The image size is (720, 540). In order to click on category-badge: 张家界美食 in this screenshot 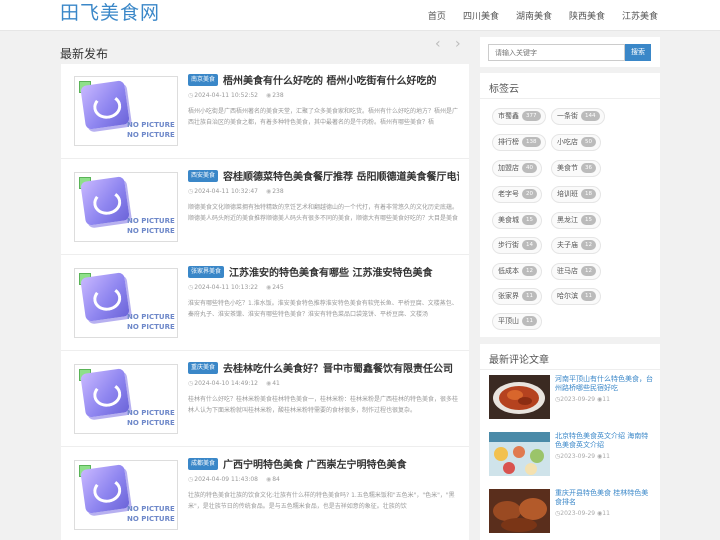, I will do `click(206, 272)`.